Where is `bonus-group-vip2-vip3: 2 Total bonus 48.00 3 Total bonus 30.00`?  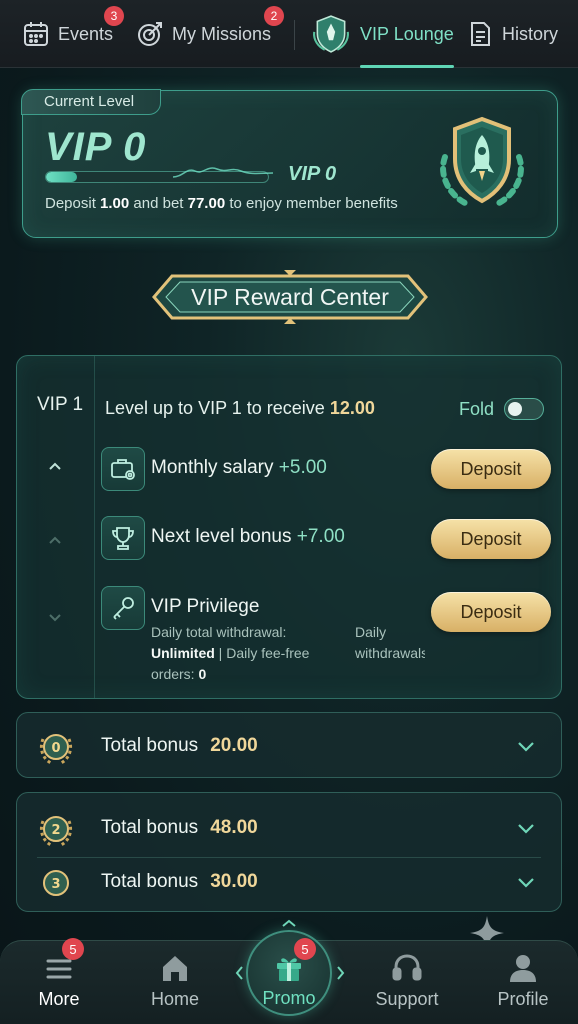
bonus-group-vip2-vip3: 2 Total bonus 48.00 3 Total bonus 30.00 is located at coordinates (289, 852).